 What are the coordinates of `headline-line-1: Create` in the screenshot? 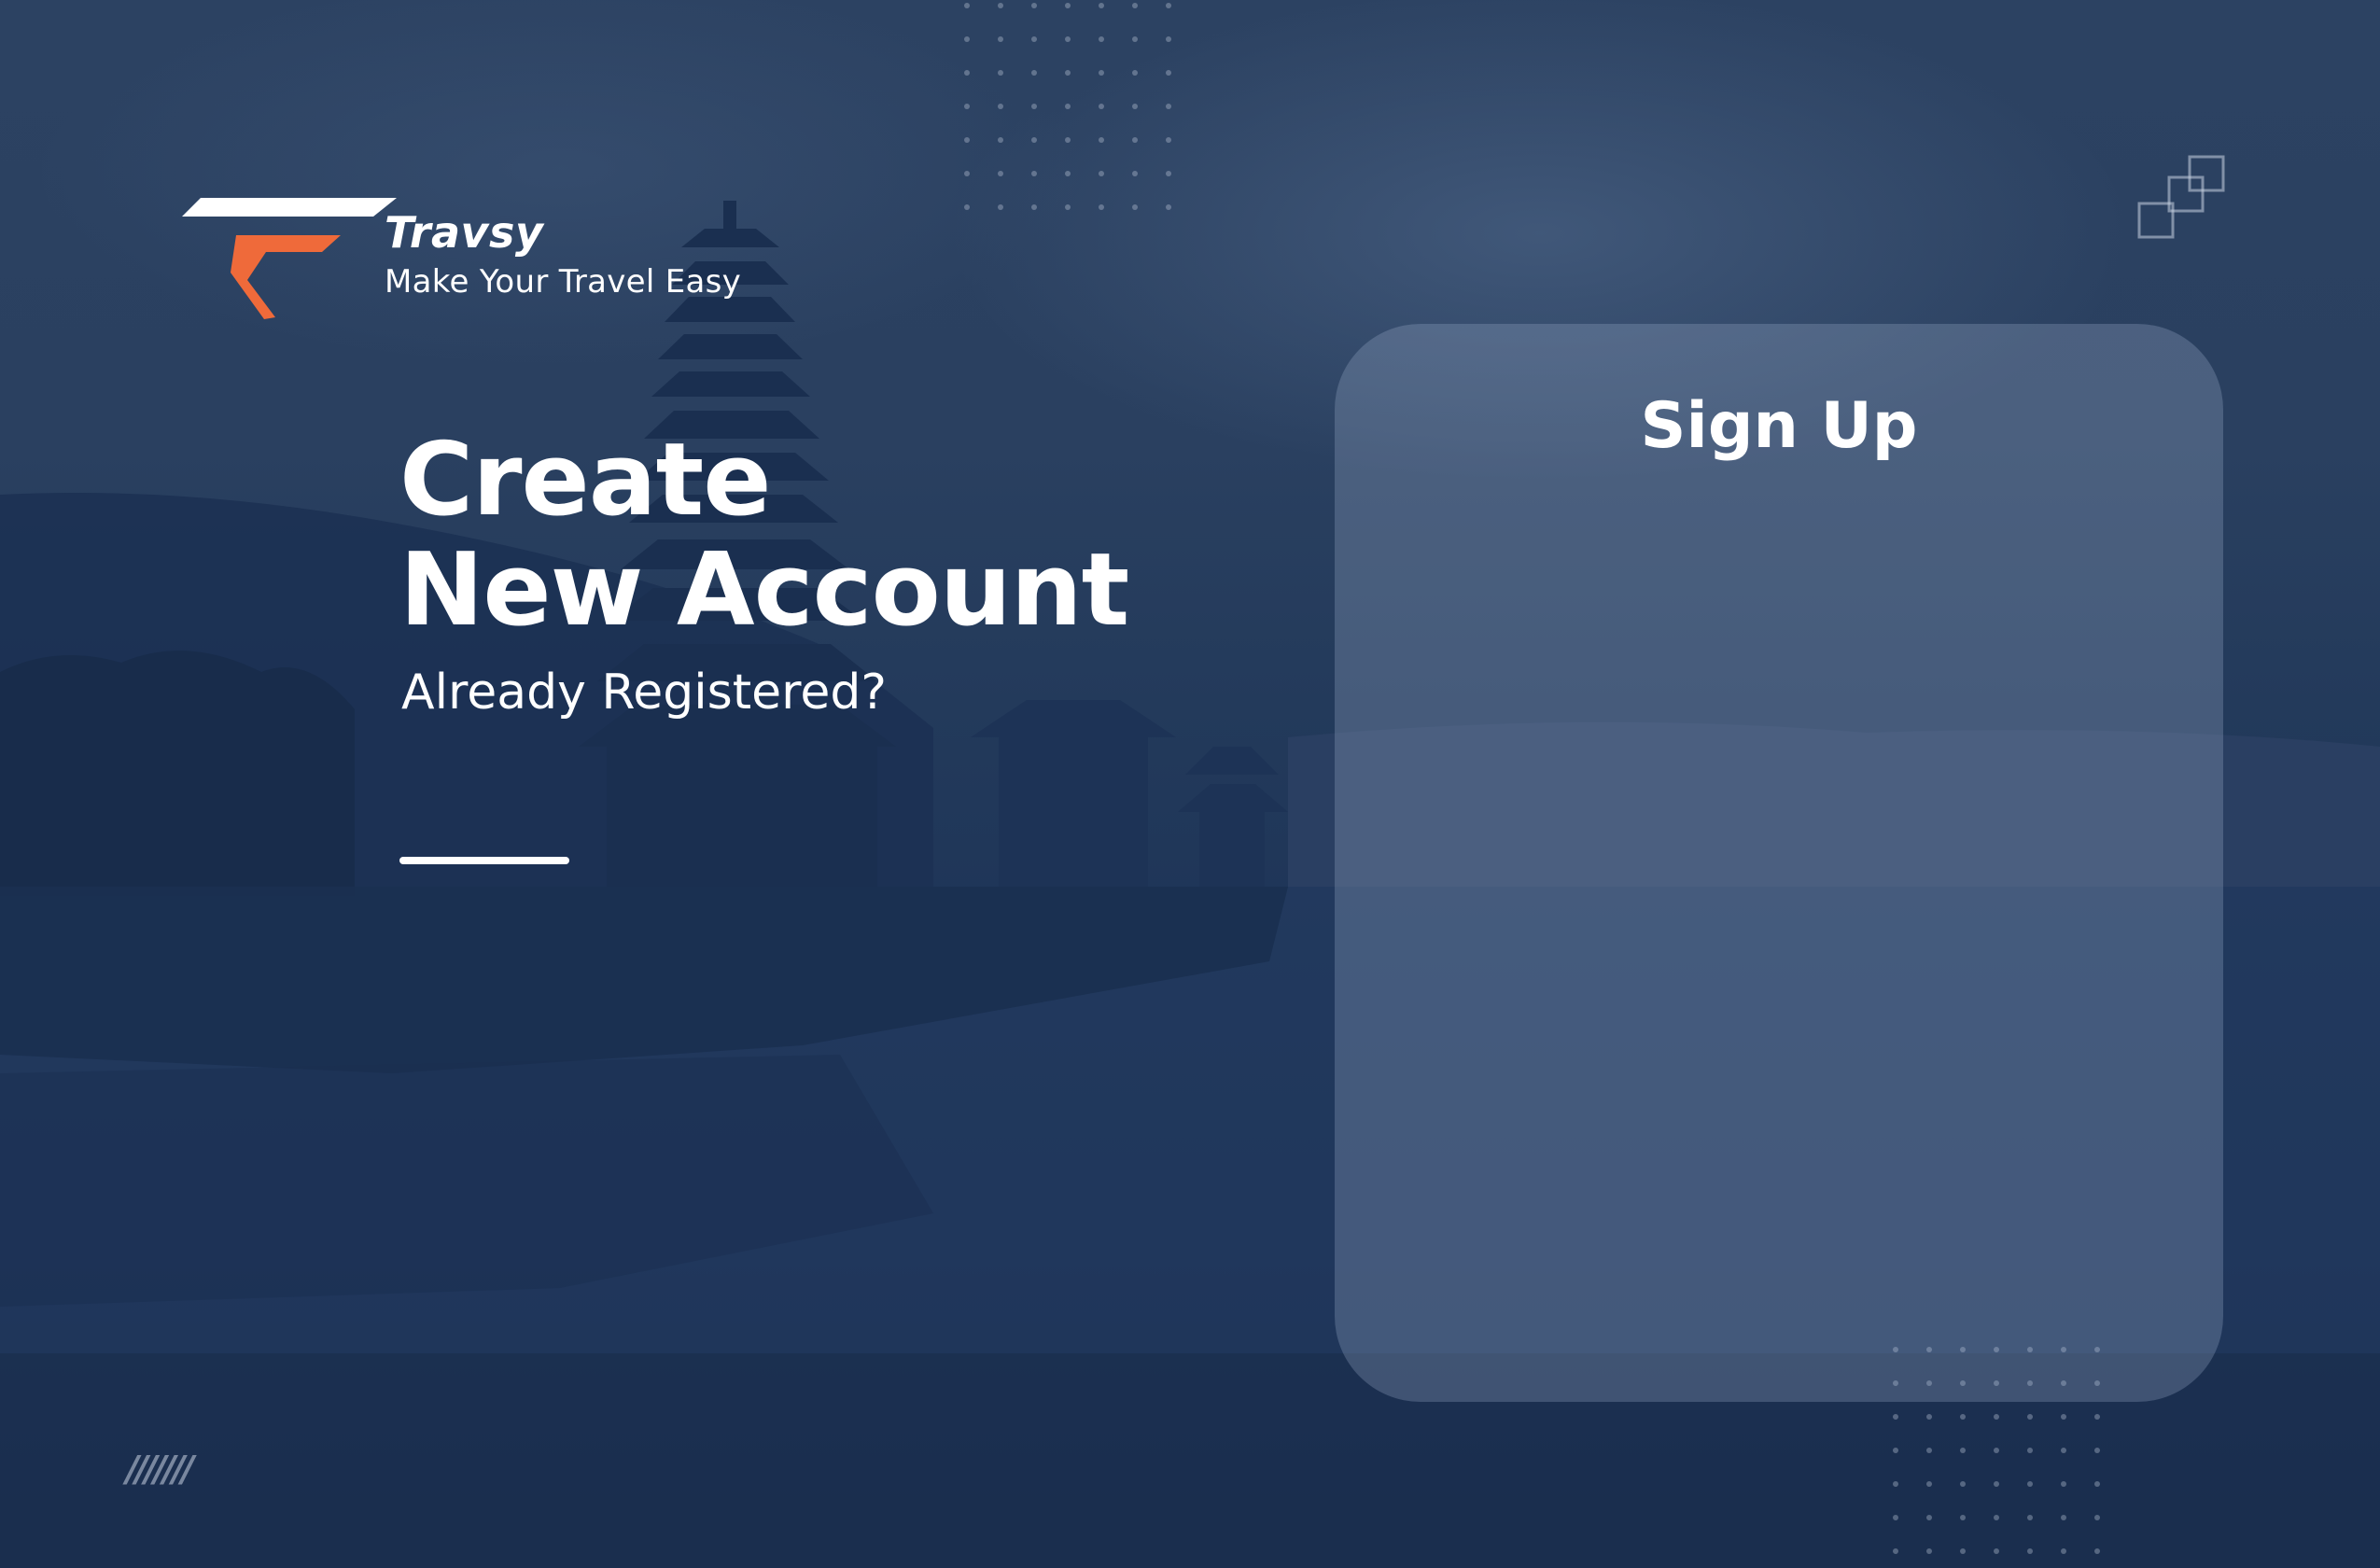 It's located at (585, 480).